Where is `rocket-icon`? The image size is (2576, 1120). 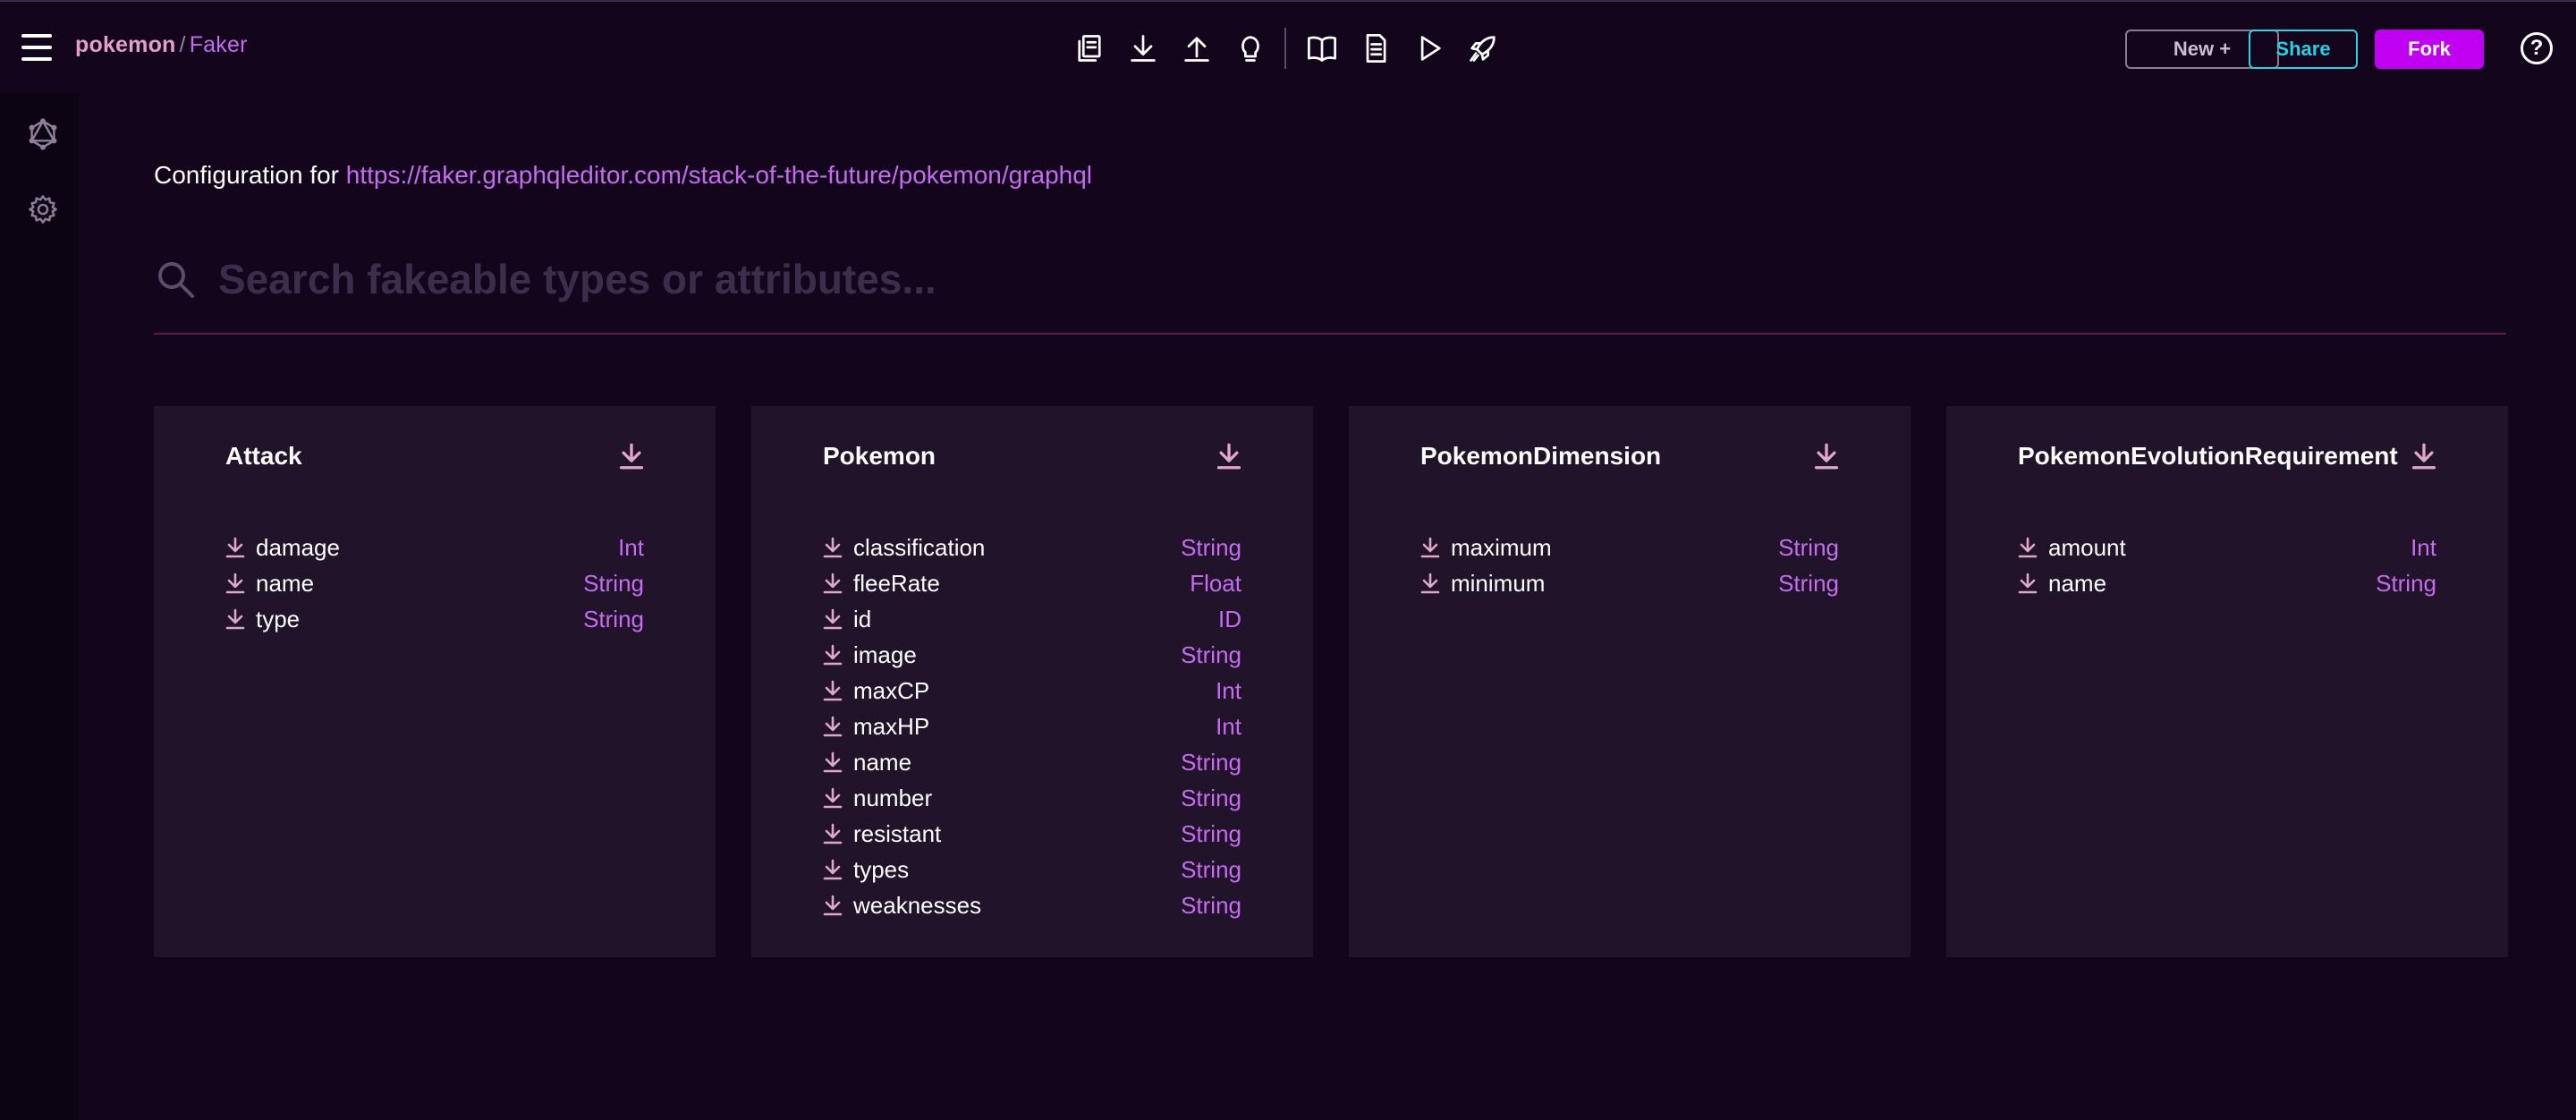
rocket-icon is located at coordinates (1483, 48).